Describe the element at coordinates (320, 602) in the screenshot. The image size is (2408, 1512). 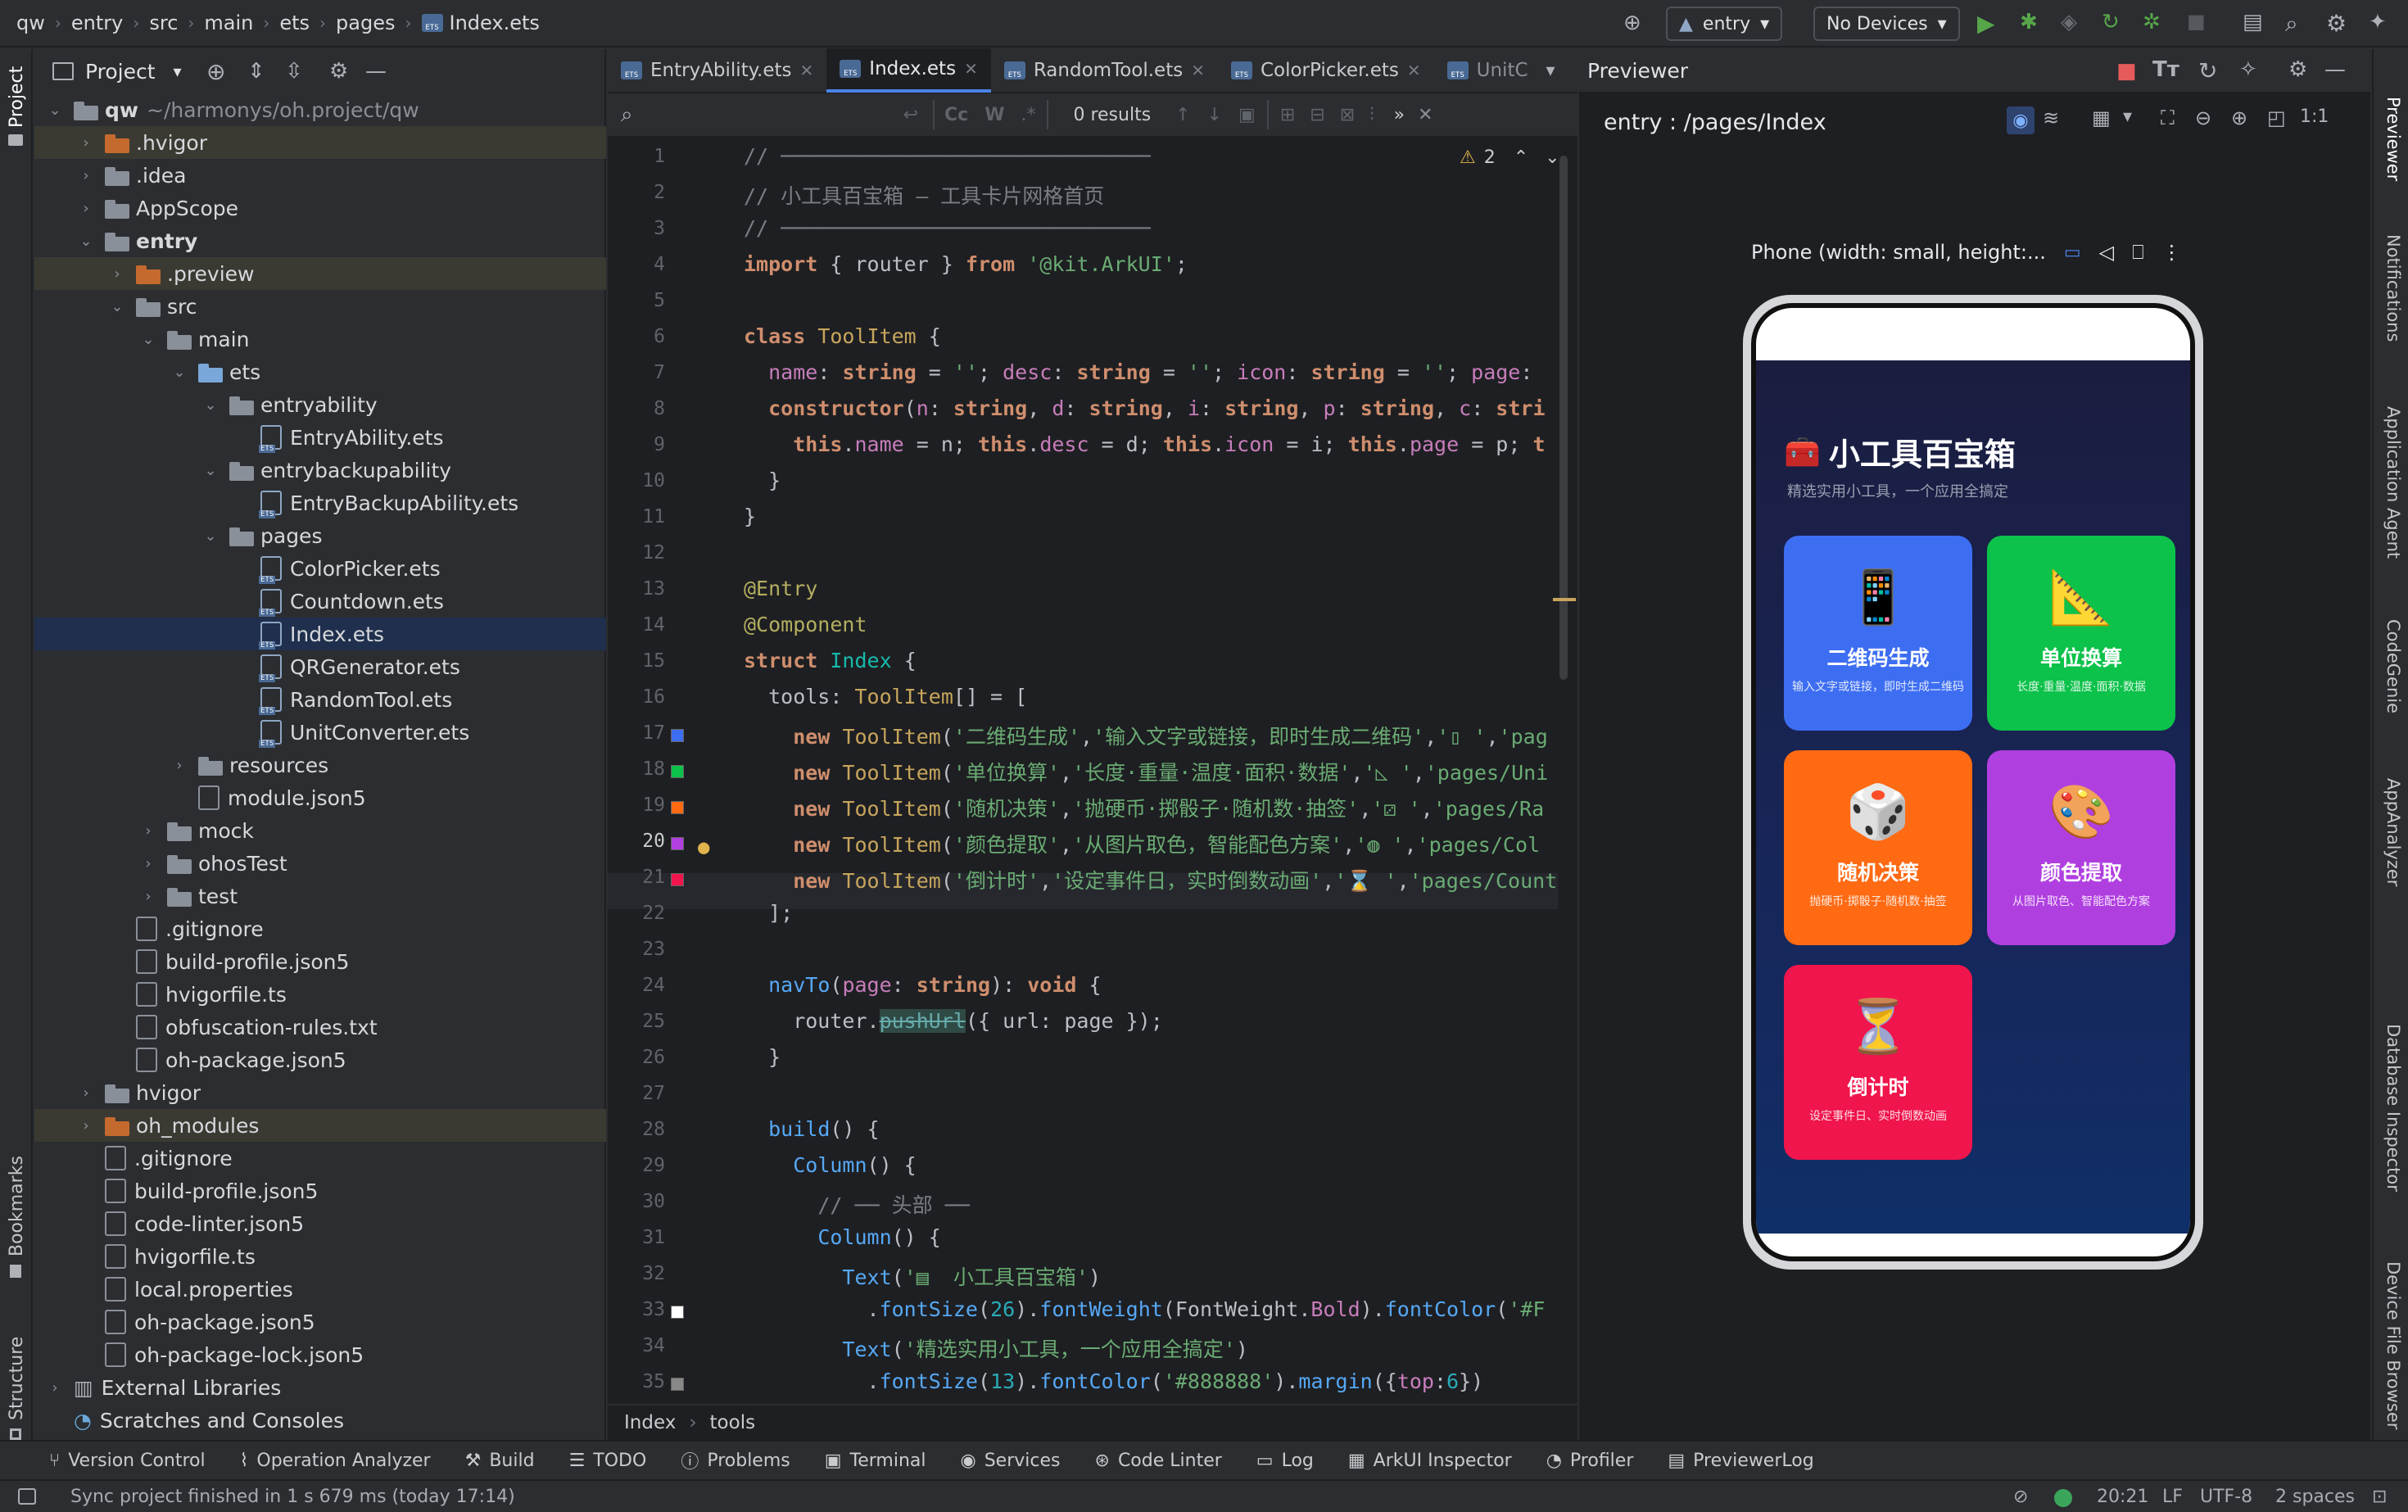
I see `tree-item: Countdown.ets` at that location.